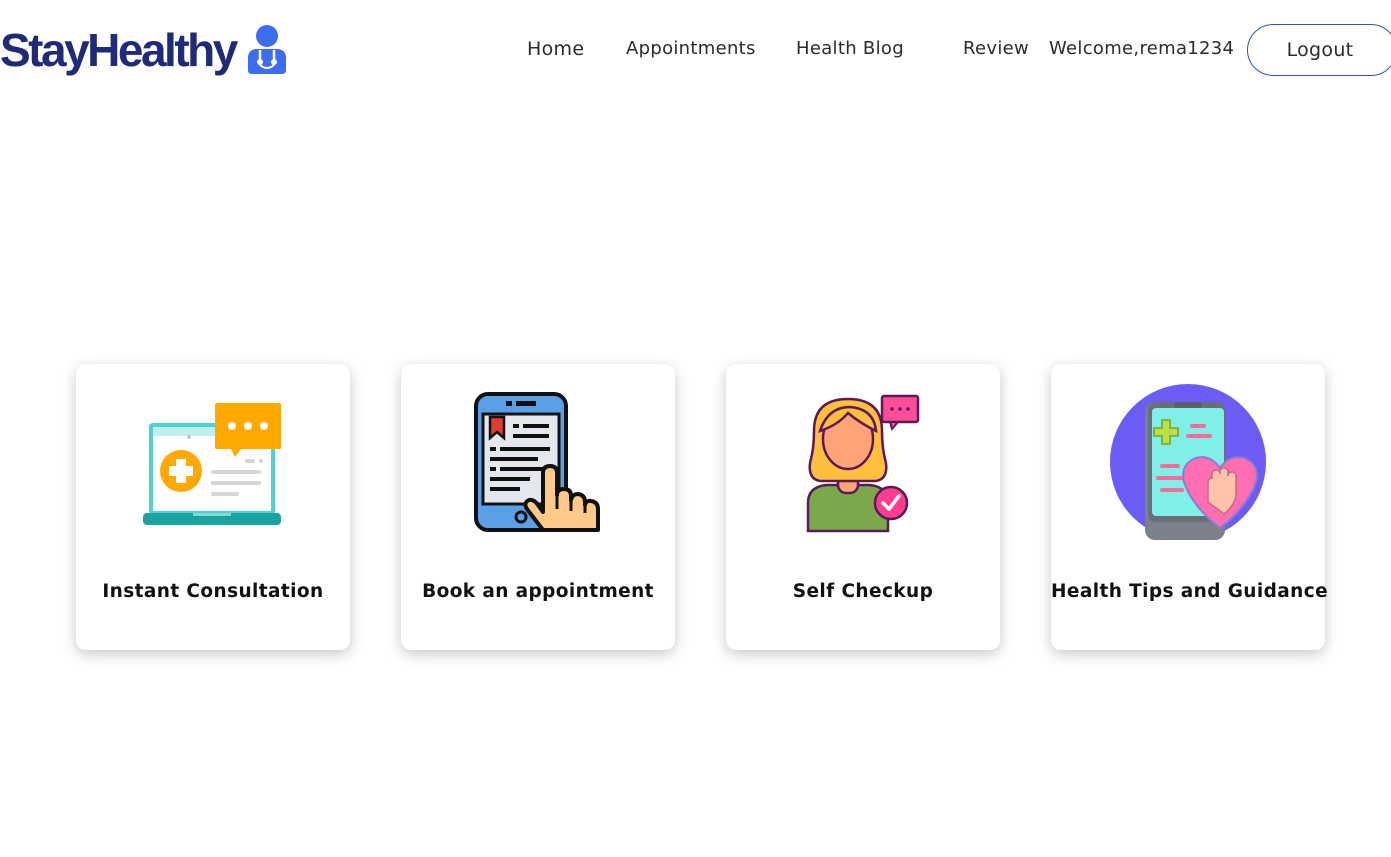 The height and width of the screenshot is (857, 1391). Describe the element at coordinates (555, 49) in the screenshot. I see `nav-home-link: Home` at that location.